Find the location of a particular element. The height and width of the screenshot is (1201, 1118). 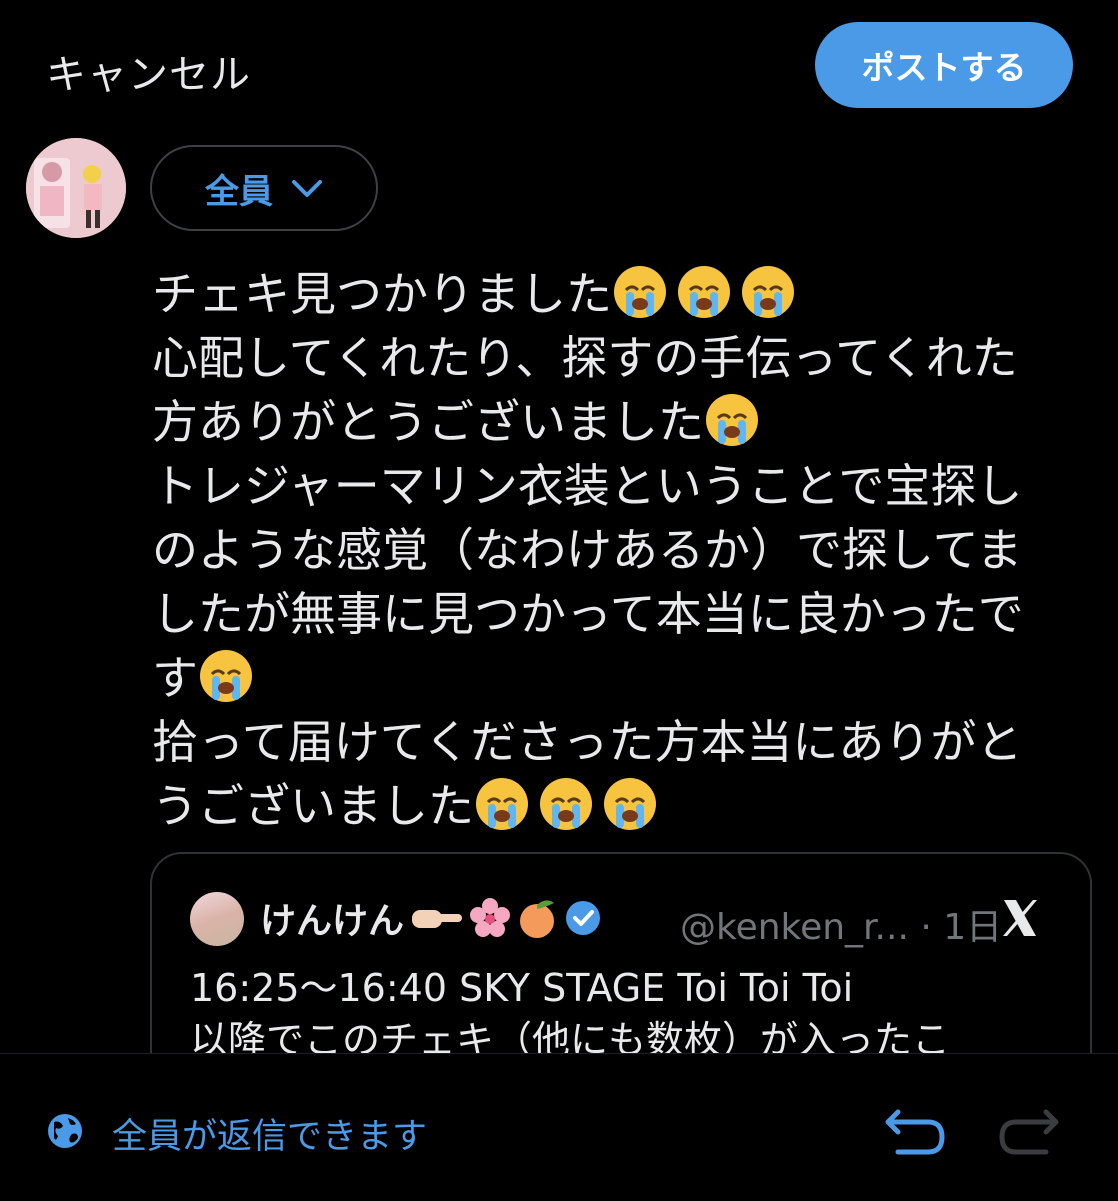

quoted-time: 1日 is located at coordinates (973, 927).